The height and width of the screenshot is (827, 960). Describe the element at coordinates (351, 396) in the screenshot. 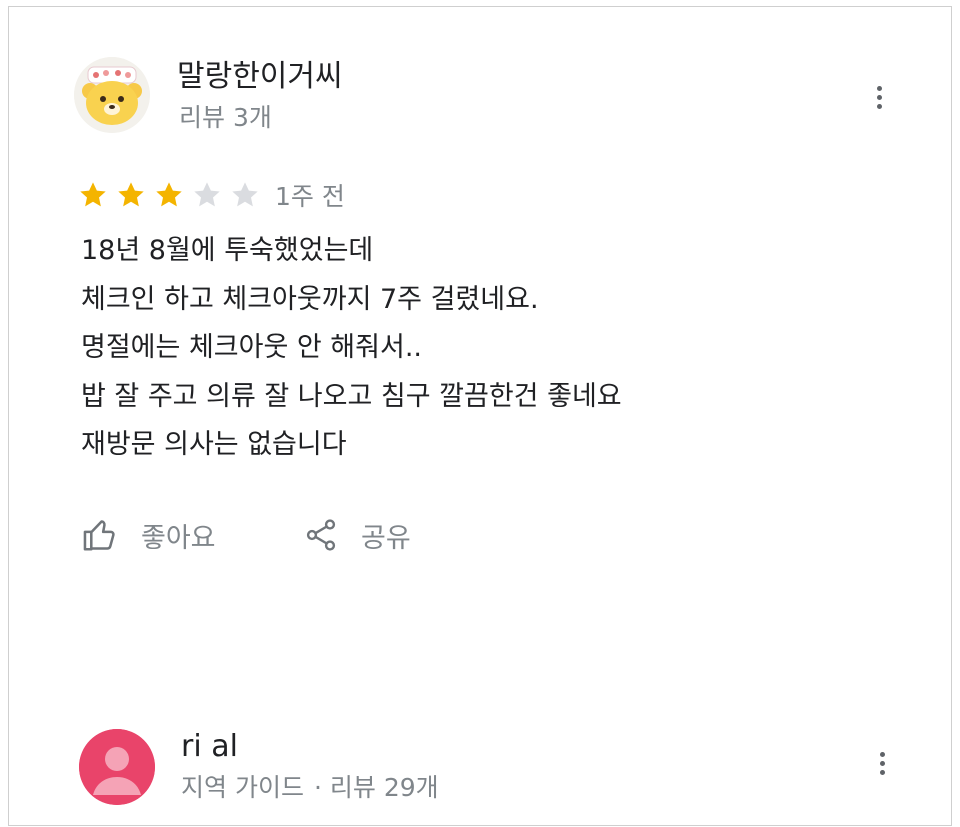

I see `review-text-line: 밥 잘 주고 의류 잘 나오고 침구 깔끔한건 좋네요` at that location.